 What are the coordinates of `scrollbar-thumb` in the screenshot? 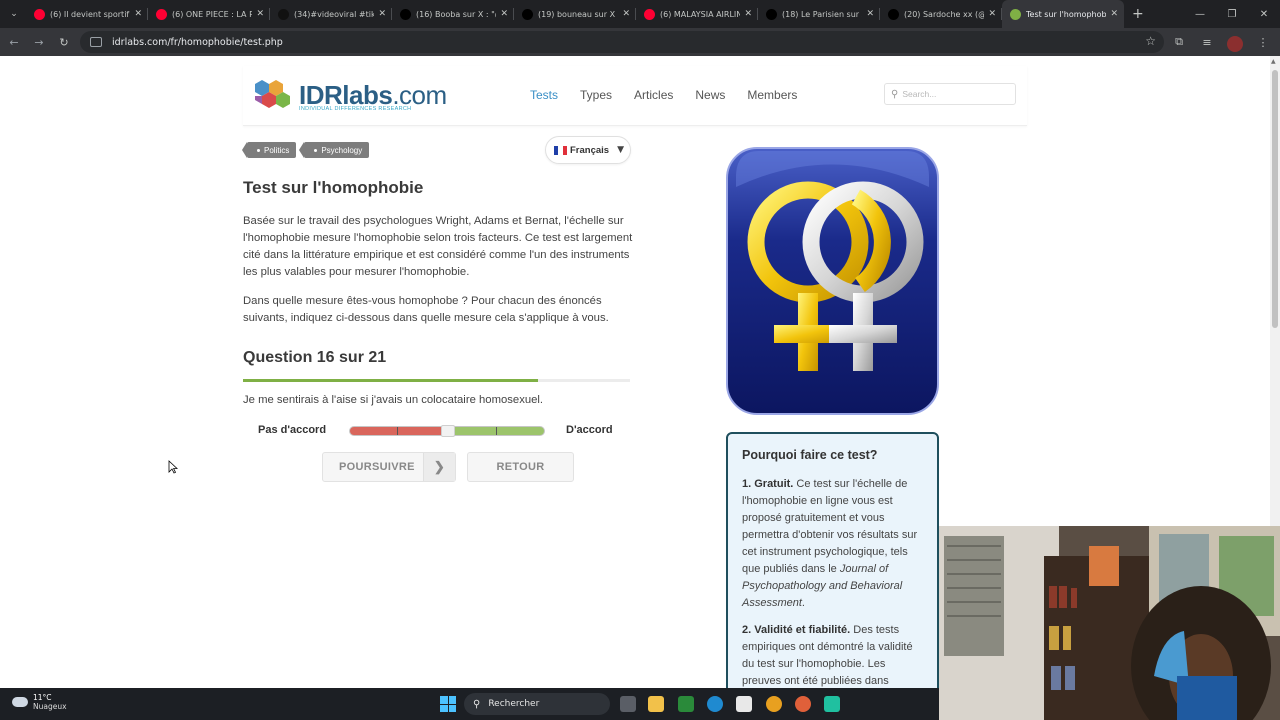 It's located at (1275, 199).